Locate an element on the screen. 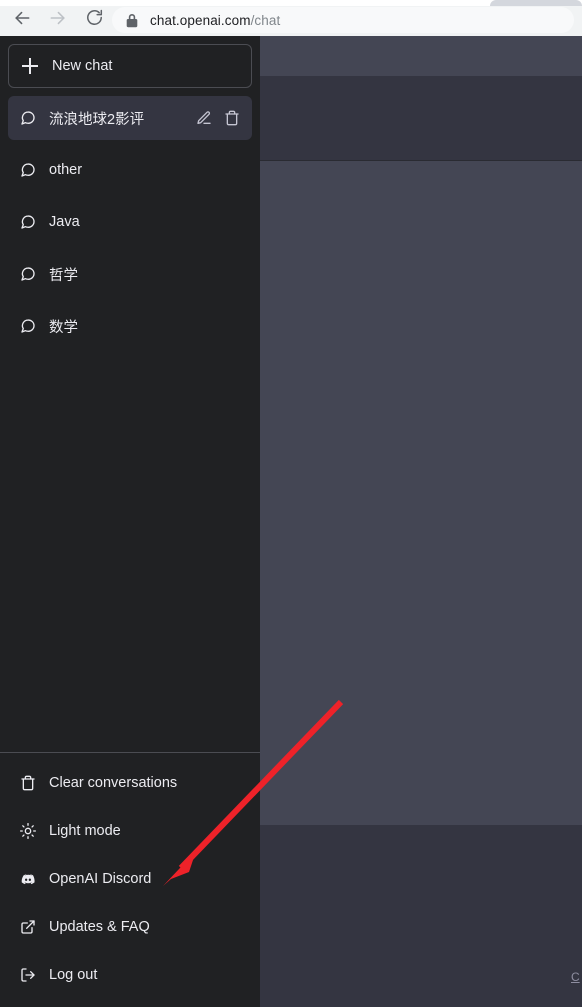 Image resolution: width=582 pixels, height=1007 pixels. conversation-actions is located at coordinates (218, 118).